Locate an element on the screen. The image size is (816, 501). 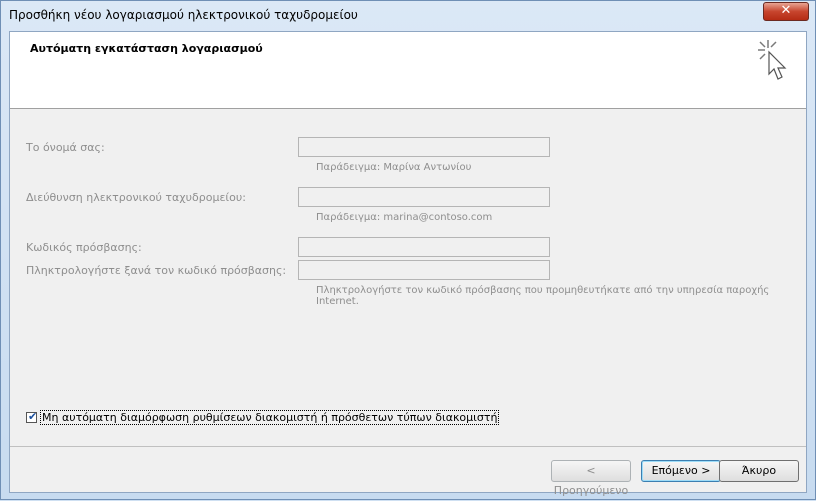
email-hint: Παράδειγμα: marina@contoso.com is located at coordinates (404, 217).